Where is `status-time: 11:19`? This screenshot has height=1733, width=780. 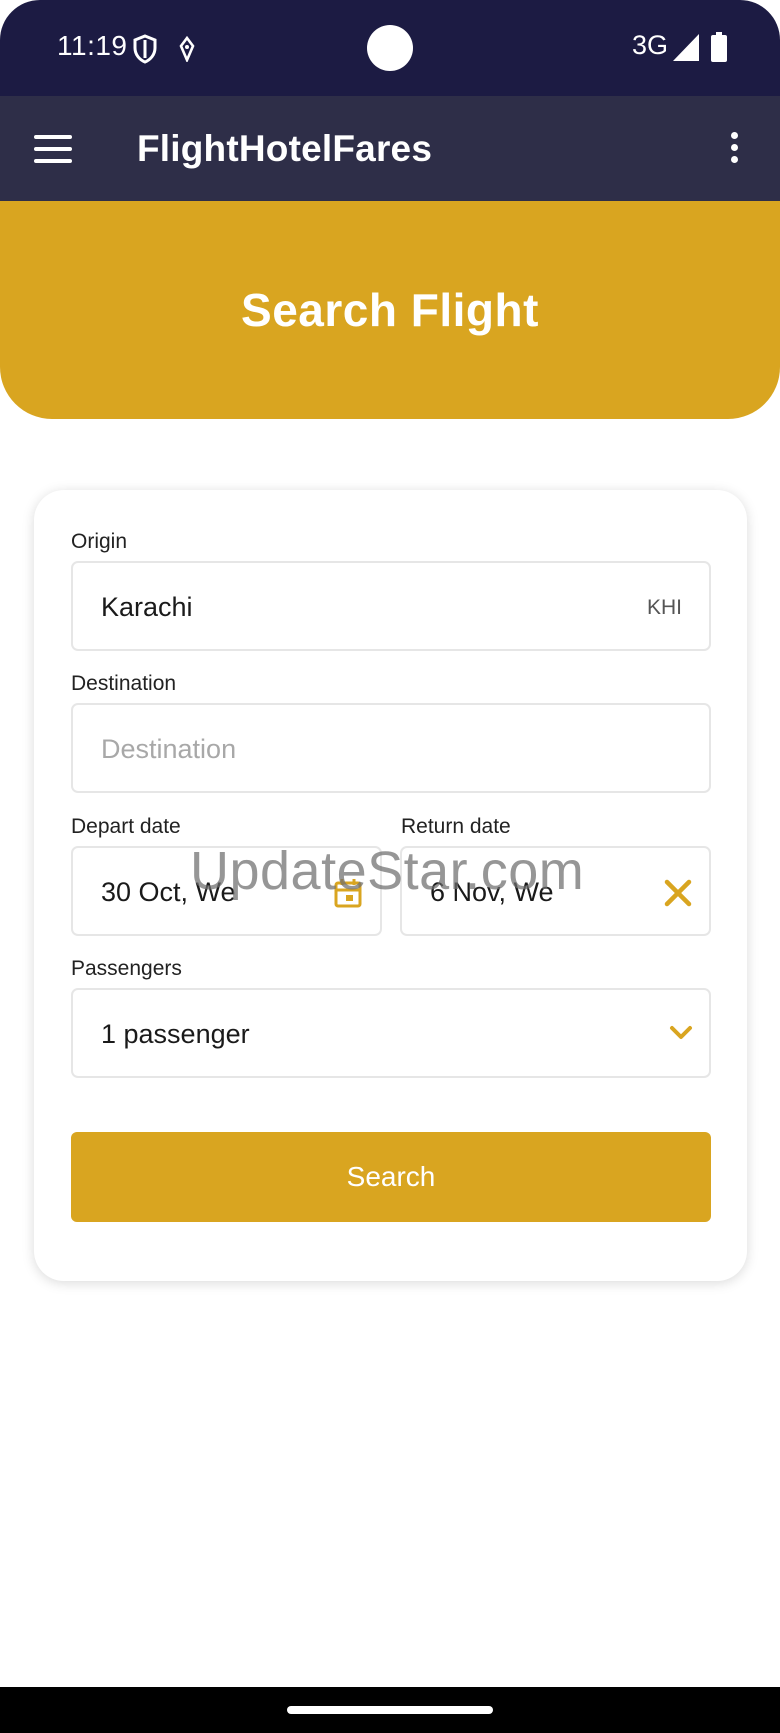
status-time: 11:19 is located at coordinates (92, 45).